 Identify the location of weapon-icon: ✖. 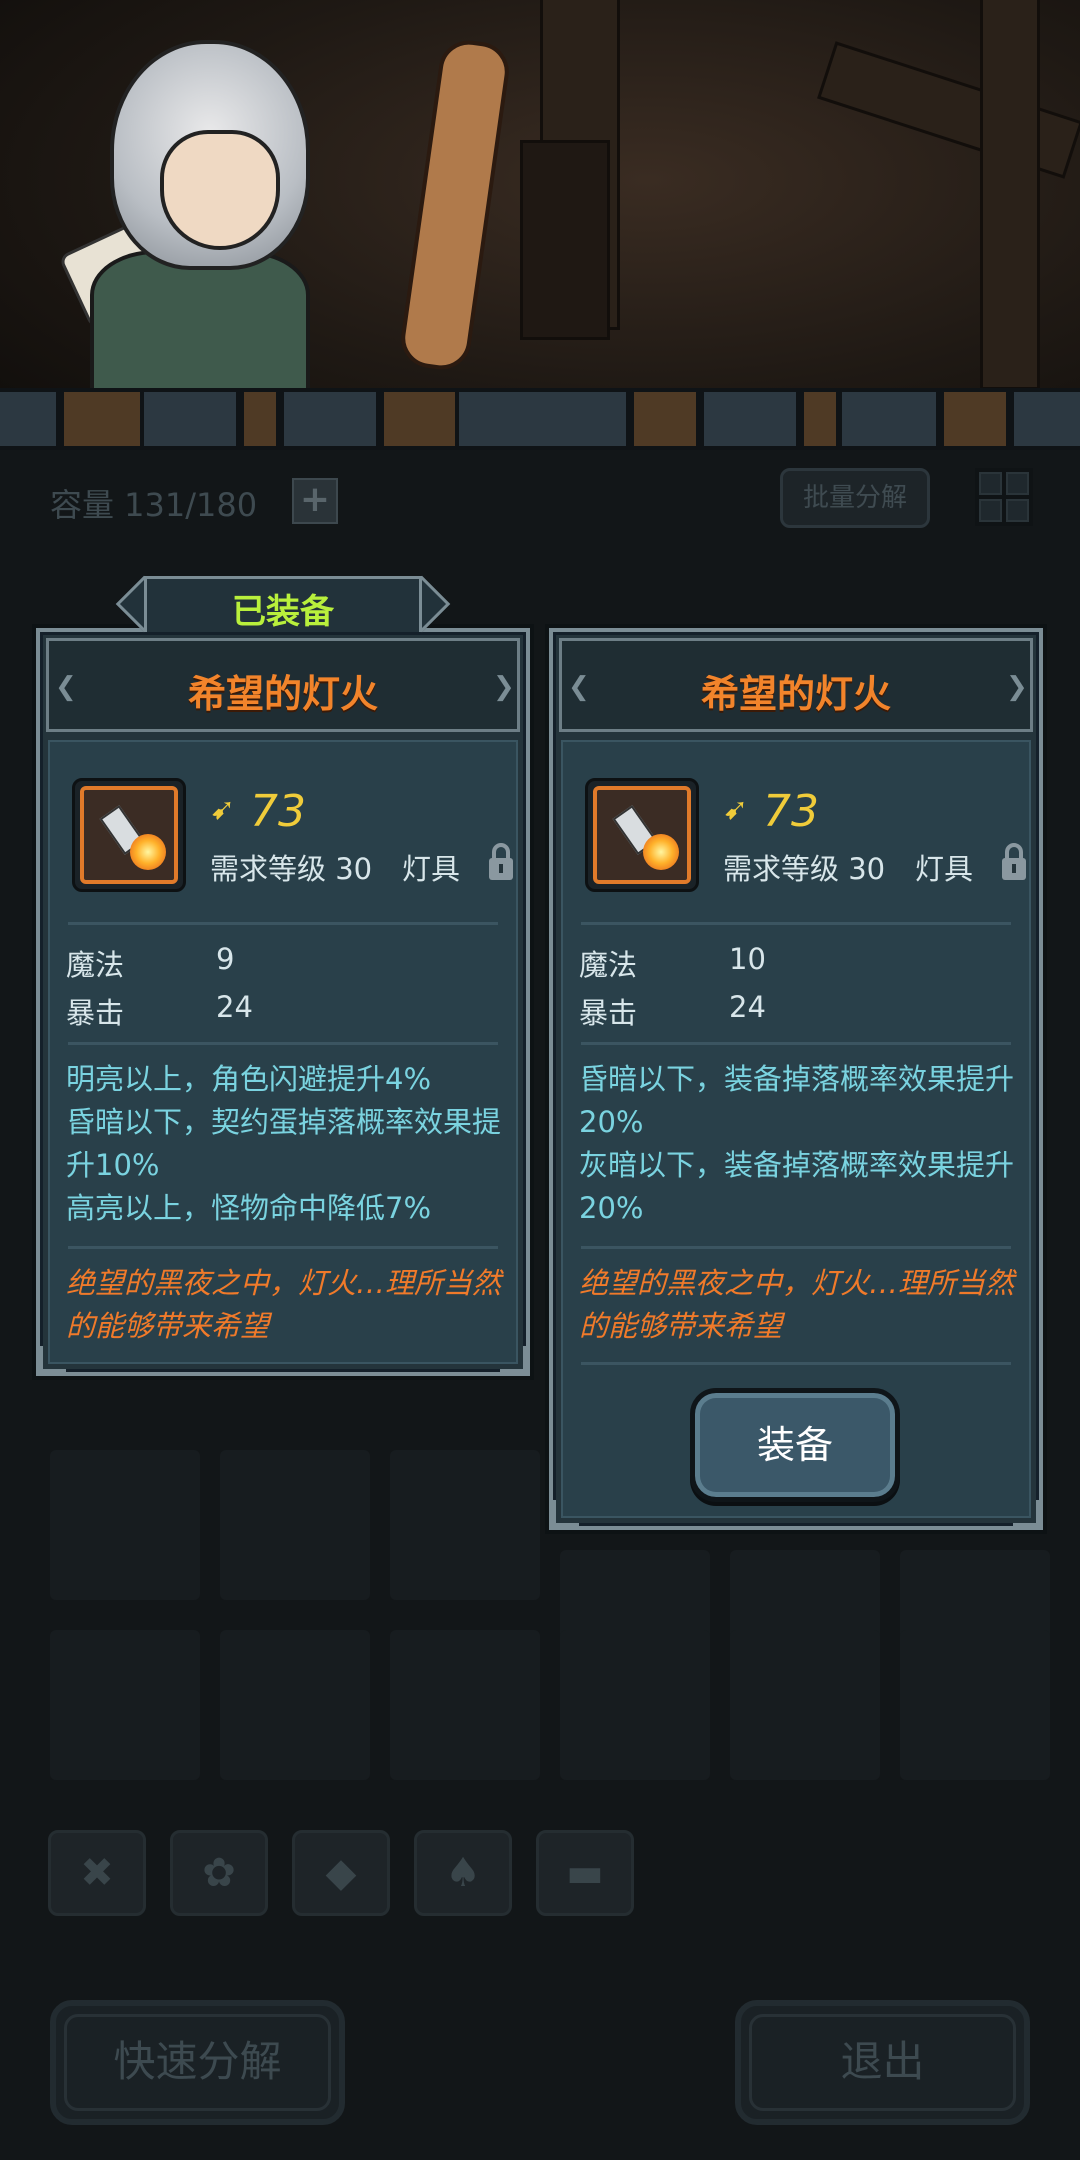
(97, 1873).